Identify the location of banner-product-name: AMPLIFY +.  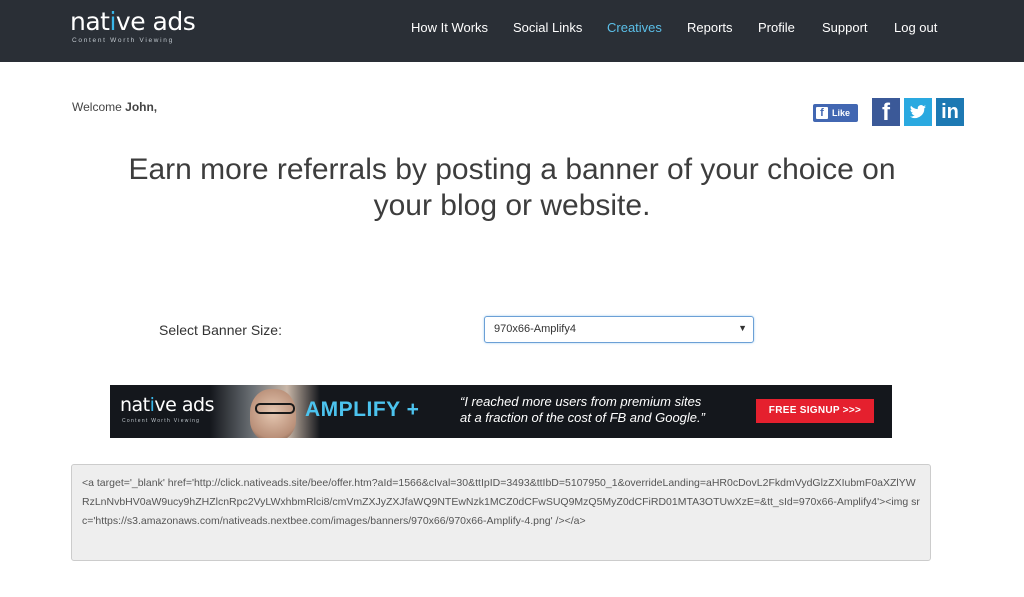
(362, 409).